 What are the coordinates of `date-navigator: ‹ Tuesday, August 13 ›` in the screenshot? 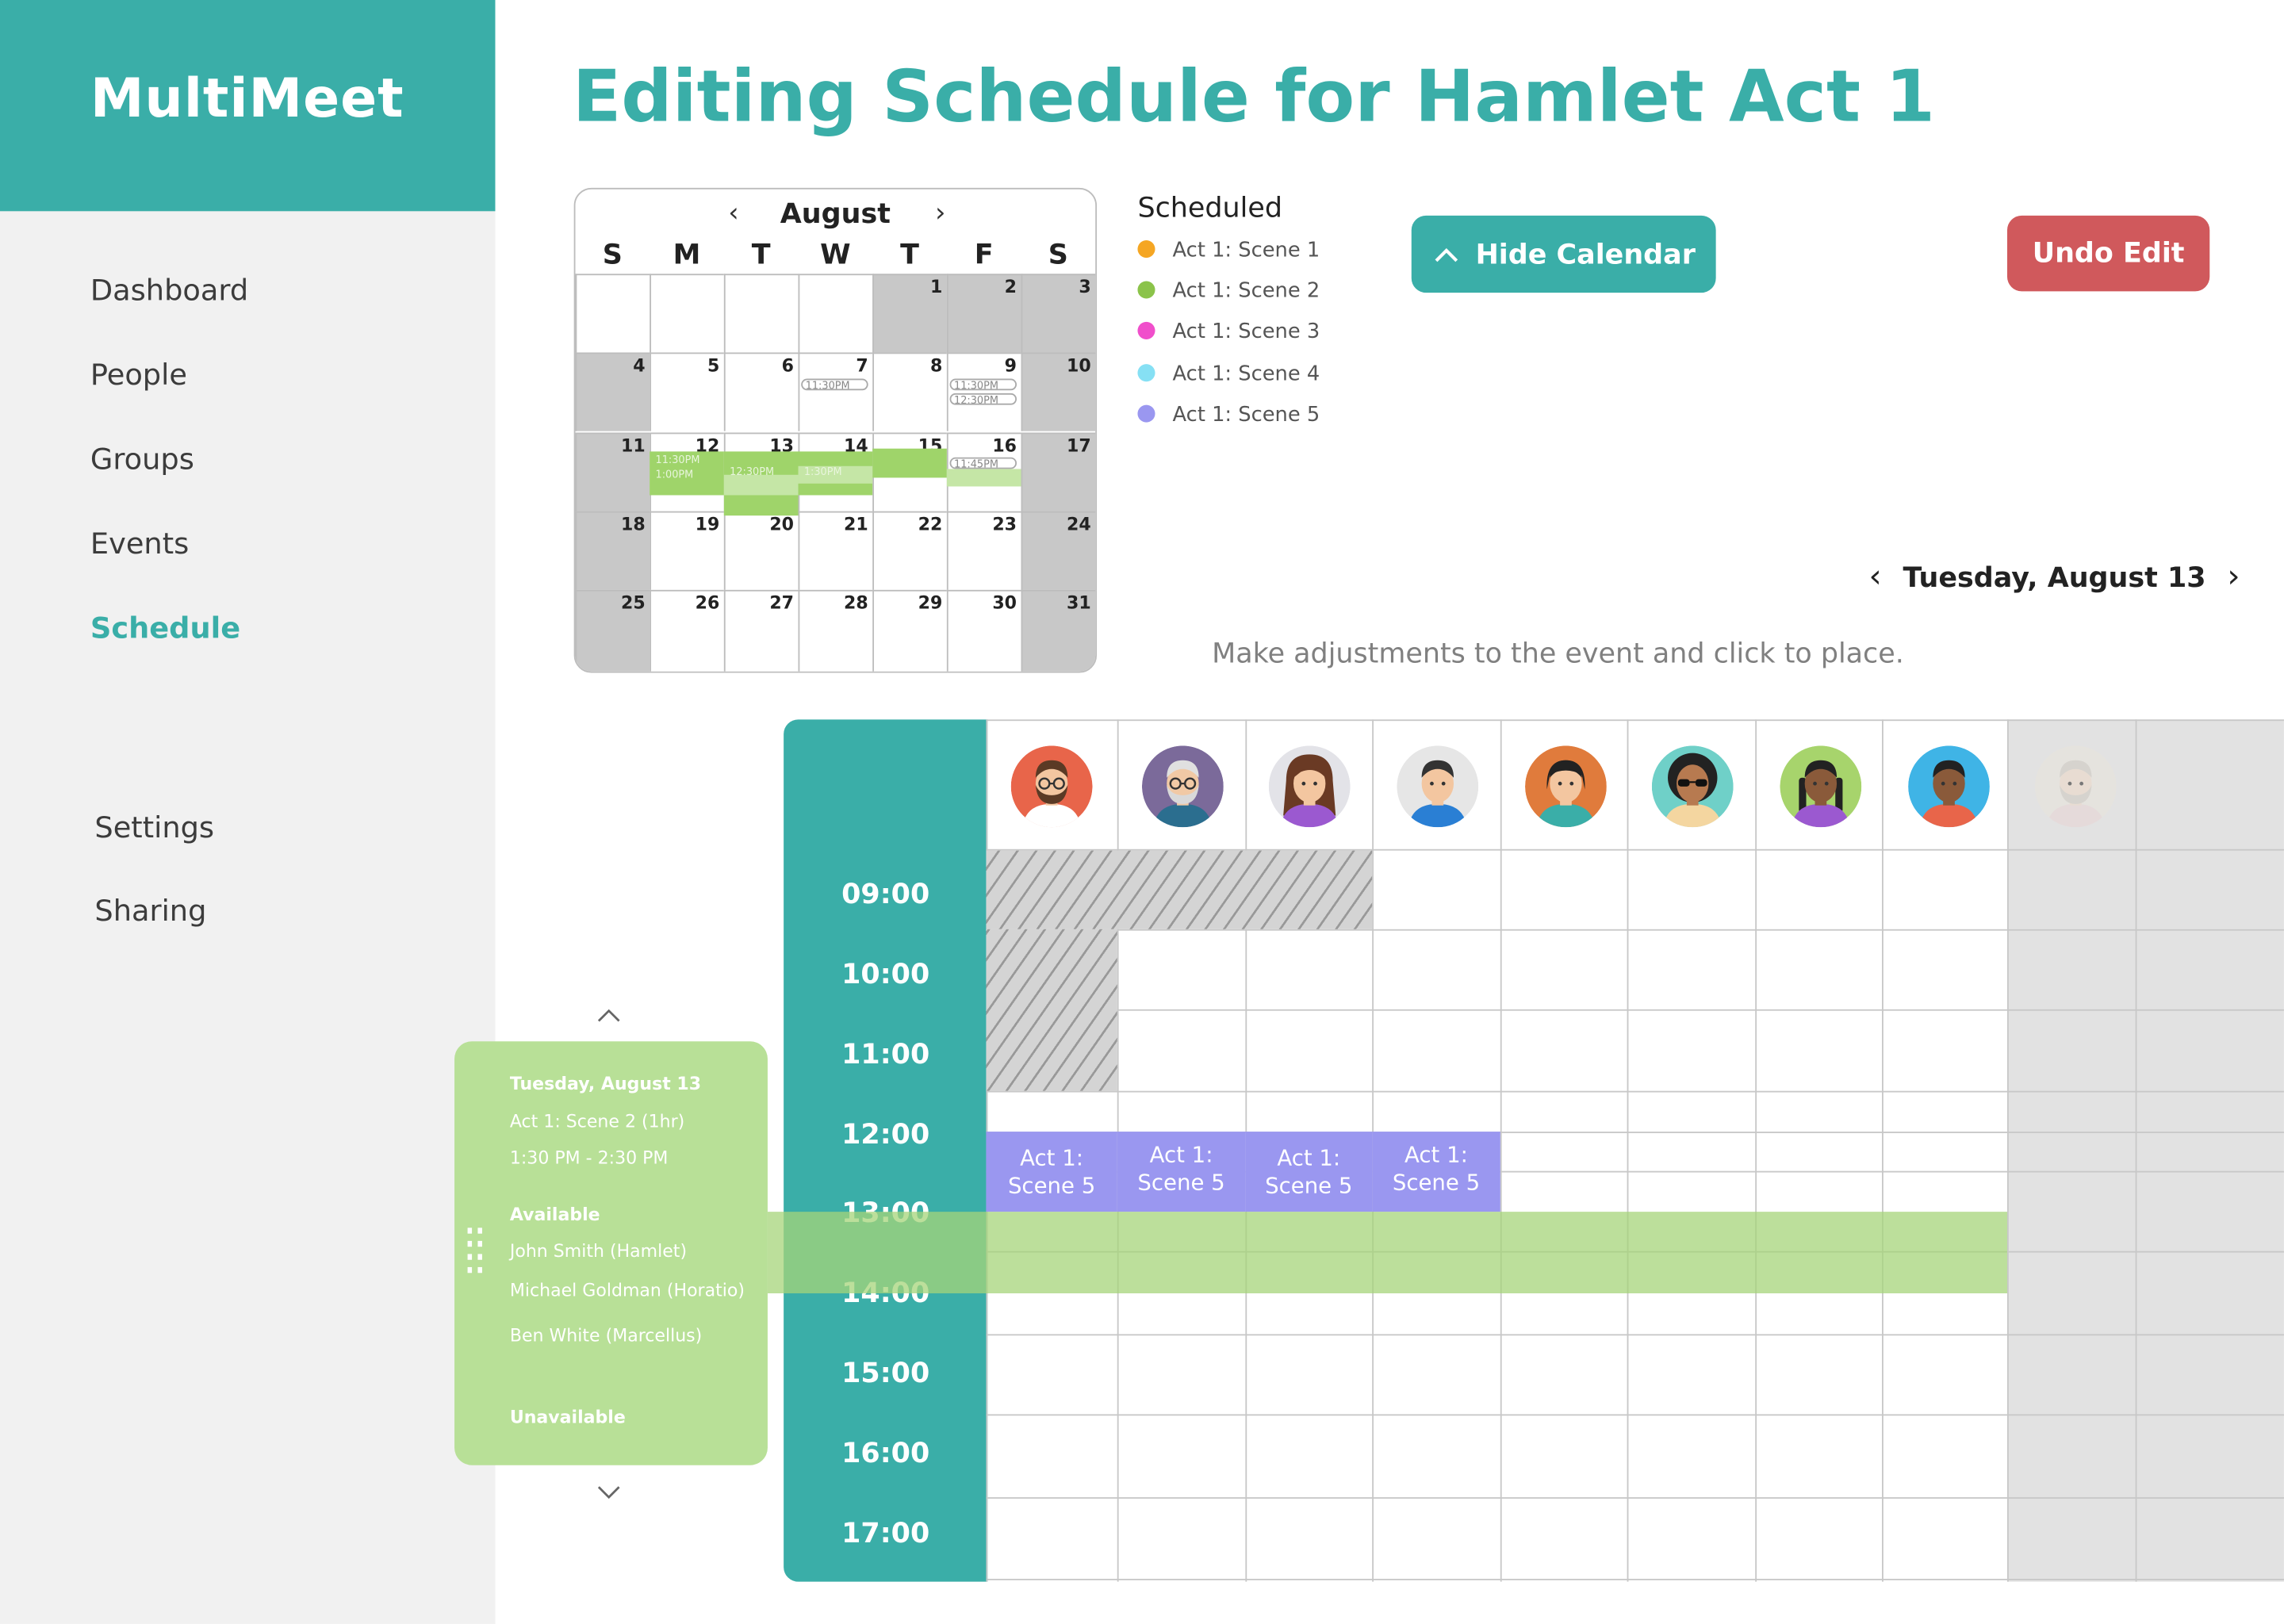 It's located at (2054, 577).